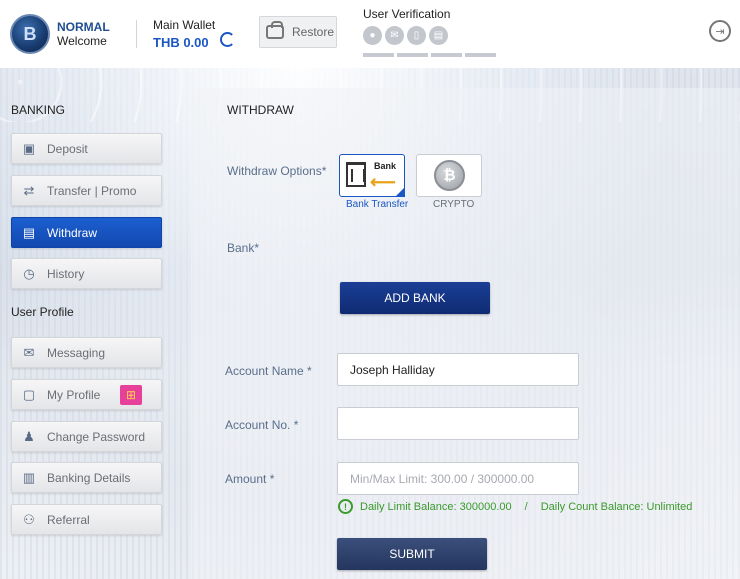  What do you see at coordinates (356, 174) in the screenshot?
I see `bank-building-icon` at bounding box center [356, 174].